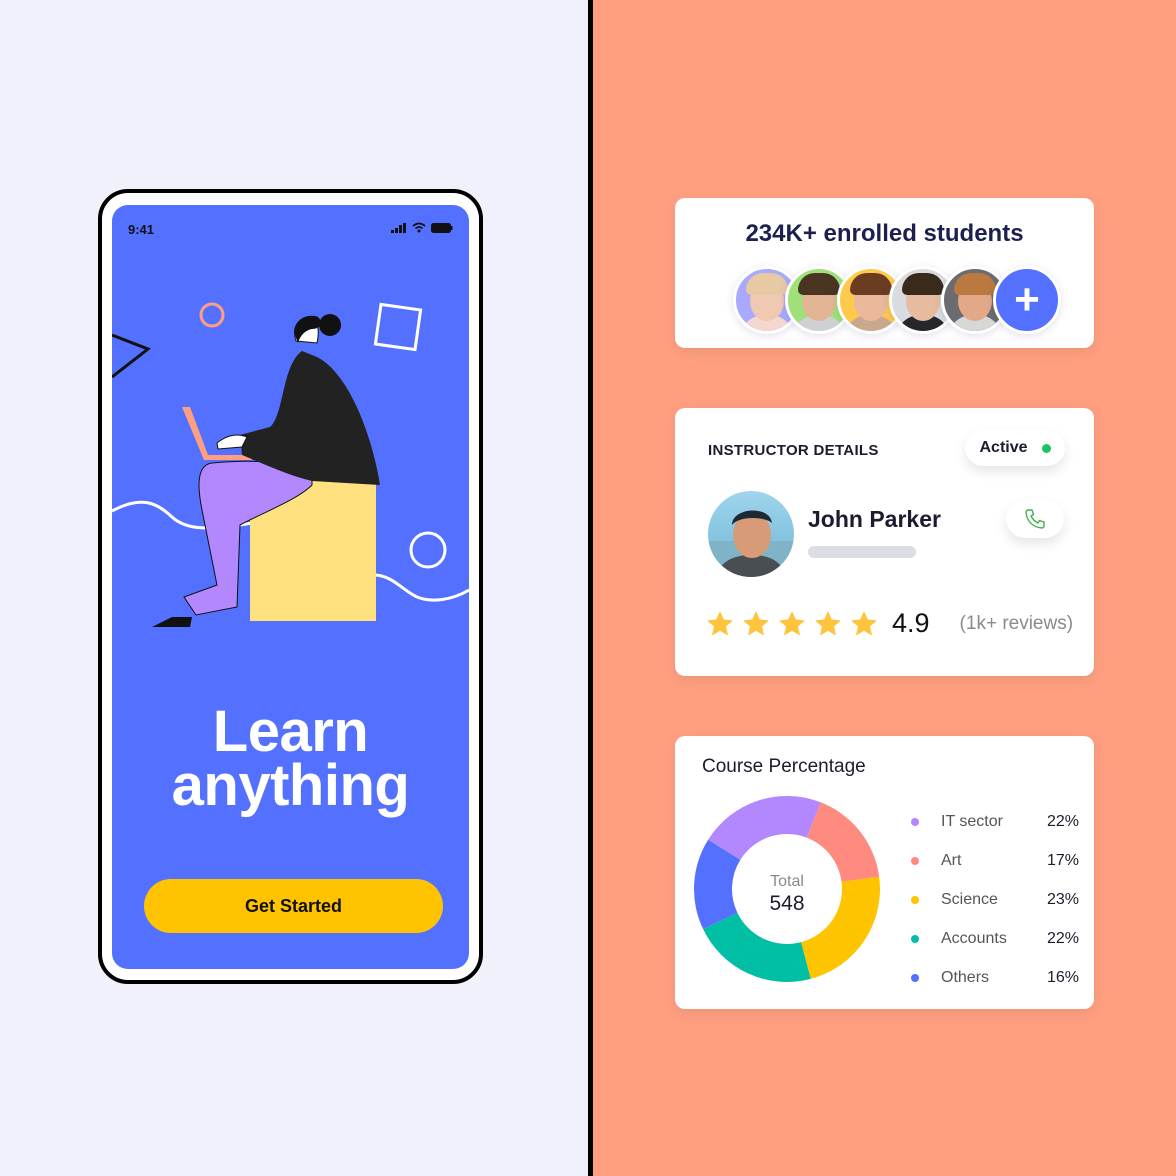 This screenshot has height=1176, width=1176. Describe the element at coordinates (974, 938) in the screenshot. I see `legend-label: Accounts` at that location.